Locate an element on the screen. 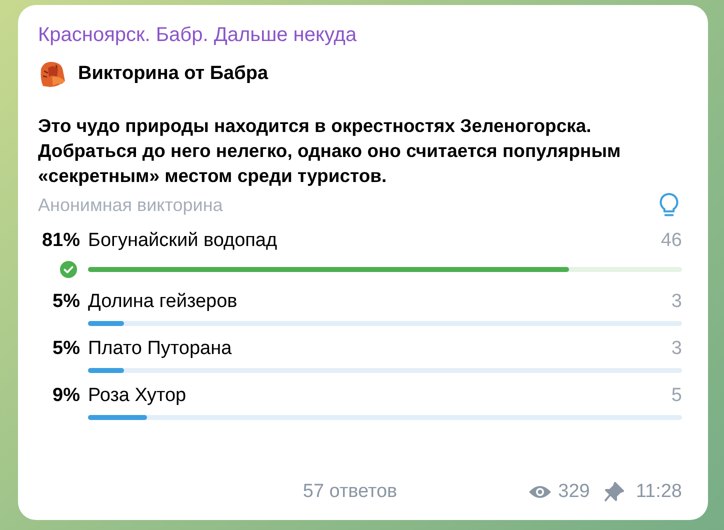 The image size is (724, 530). option-percent: 81% is located at coordinates (60, 241).